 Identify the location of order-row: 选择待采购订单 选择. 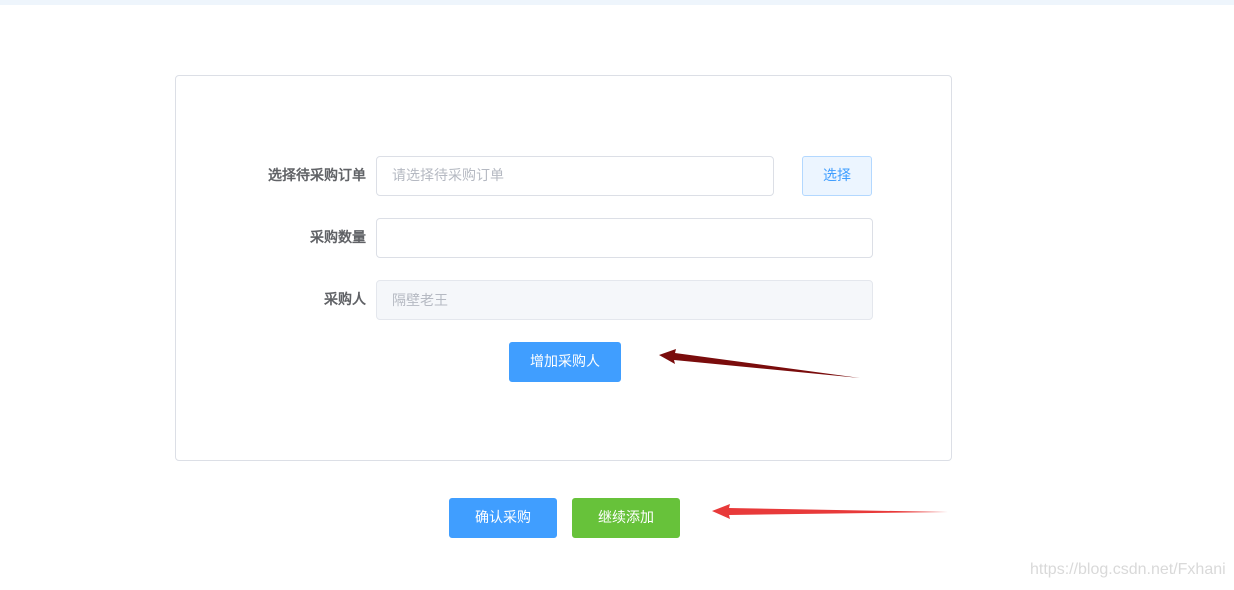
(564, 176).